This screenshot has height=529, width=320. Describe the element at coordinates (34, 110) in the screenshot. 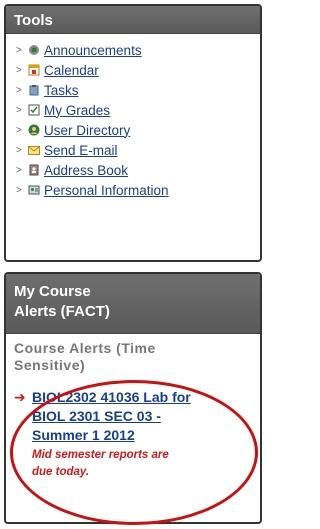

I see `grades-icon` at that location.